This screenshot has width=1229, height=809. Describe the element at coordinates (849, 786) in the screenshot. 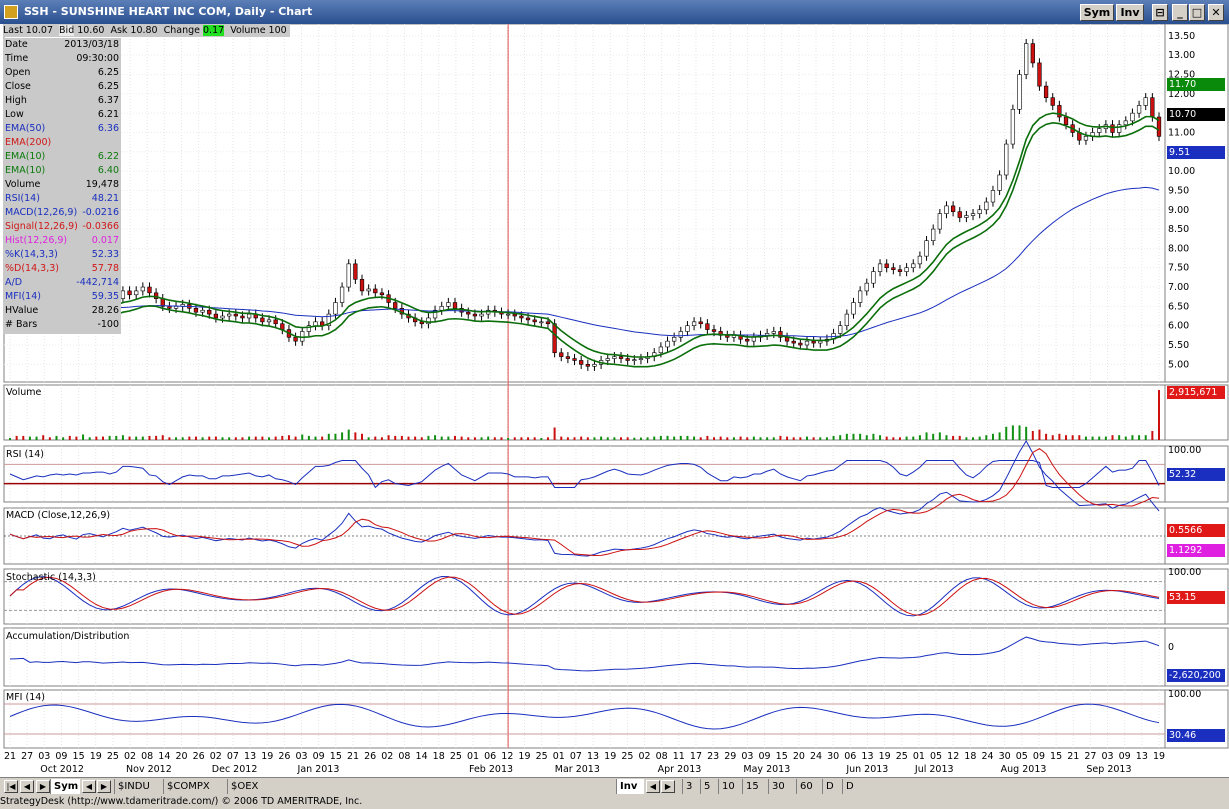

I see `tab-d2: D` at that location.